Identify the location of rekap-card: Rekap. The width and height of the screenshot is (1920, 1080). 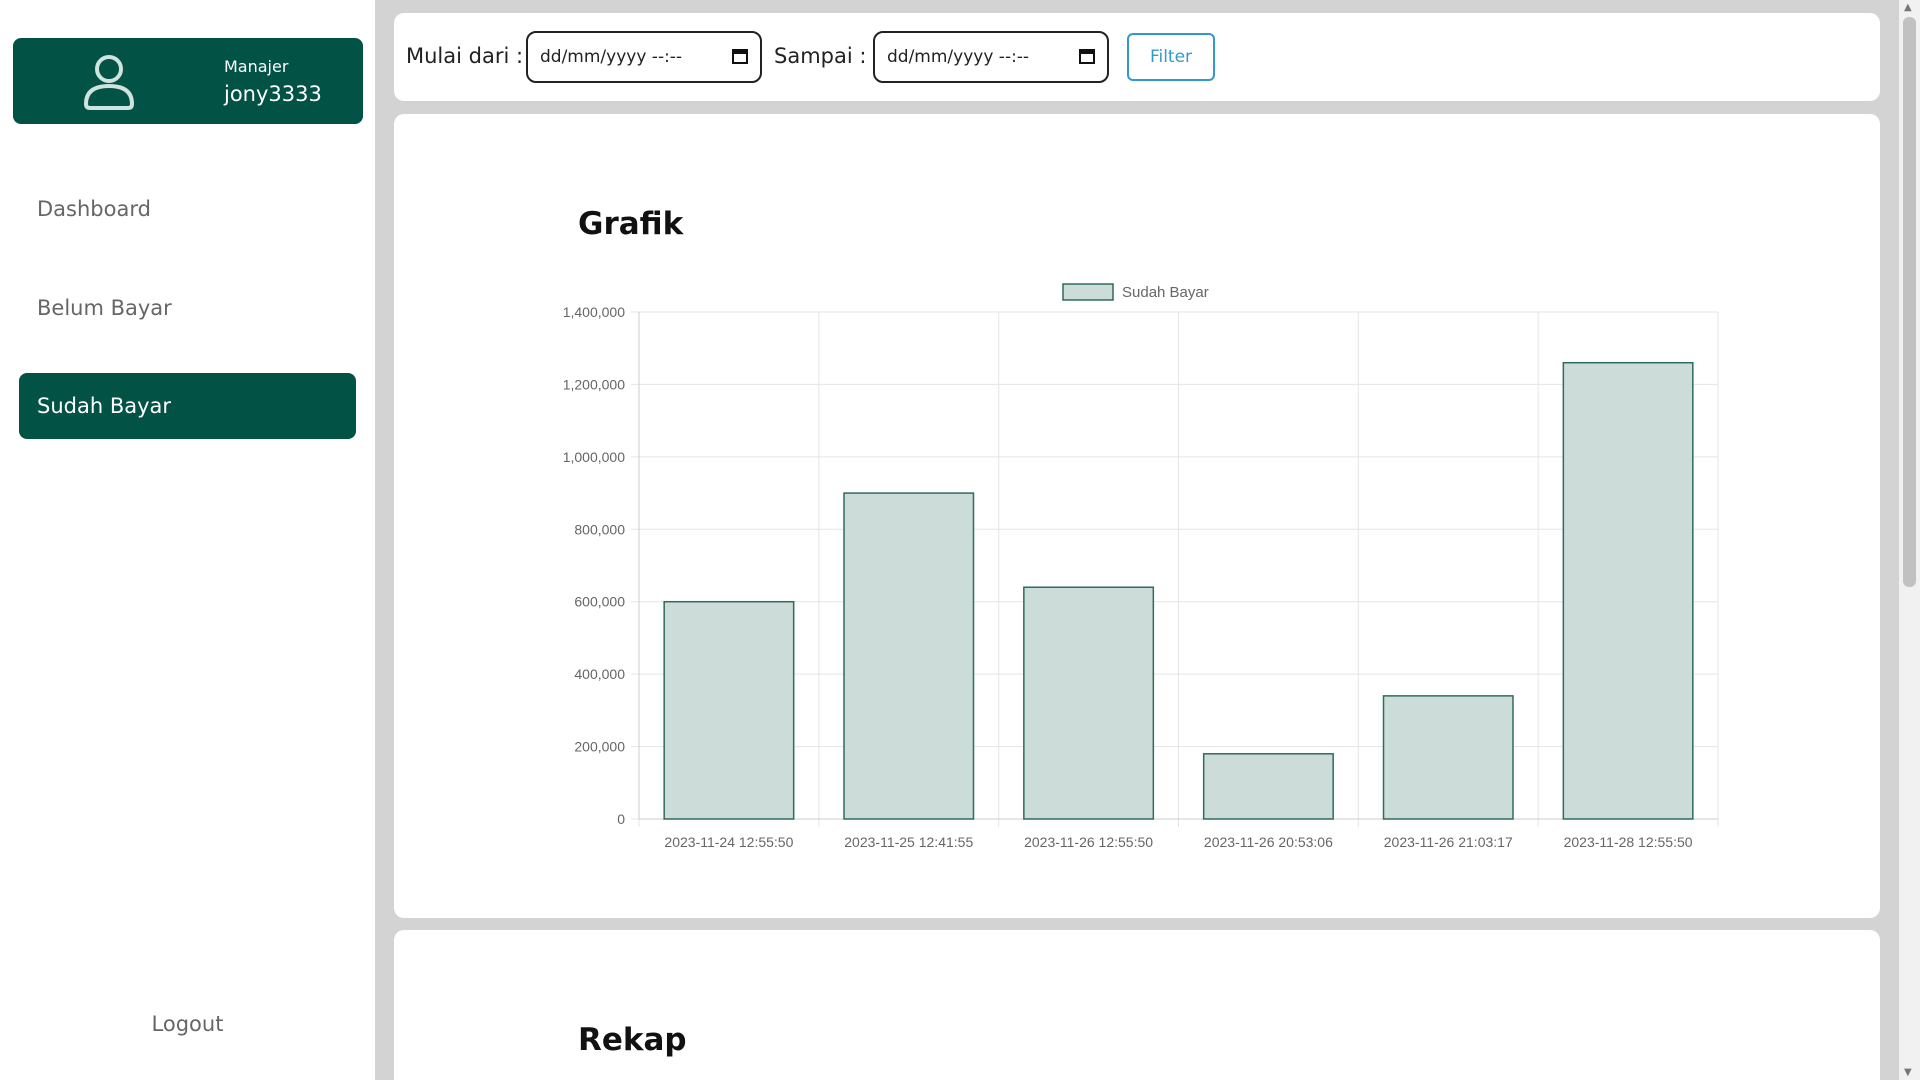
(1137, 1005).